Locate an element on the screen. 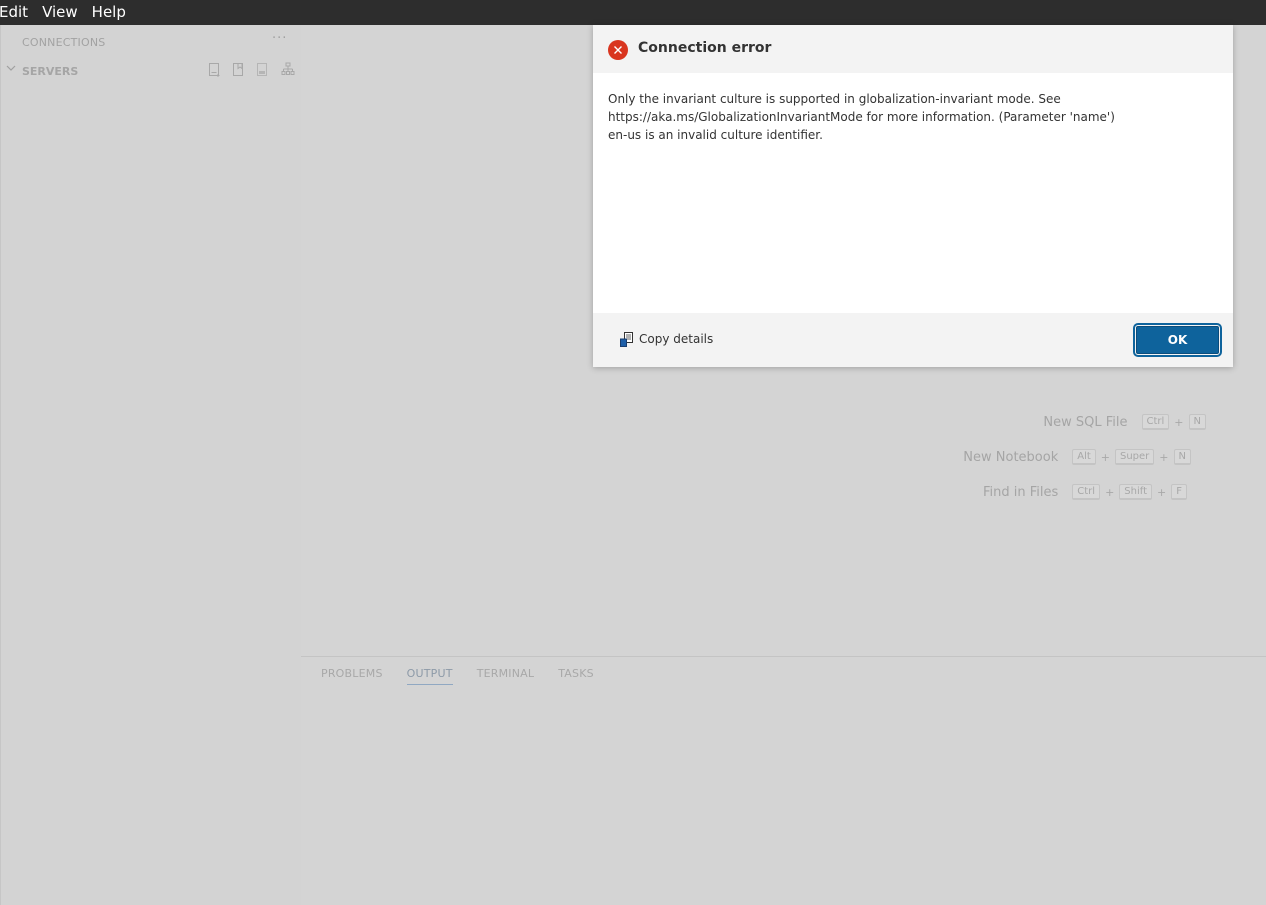 Image resolution: width=1266 pixels, height=905 pixels. servers-section-header: SERVERS is located at coordinates (151, 72).